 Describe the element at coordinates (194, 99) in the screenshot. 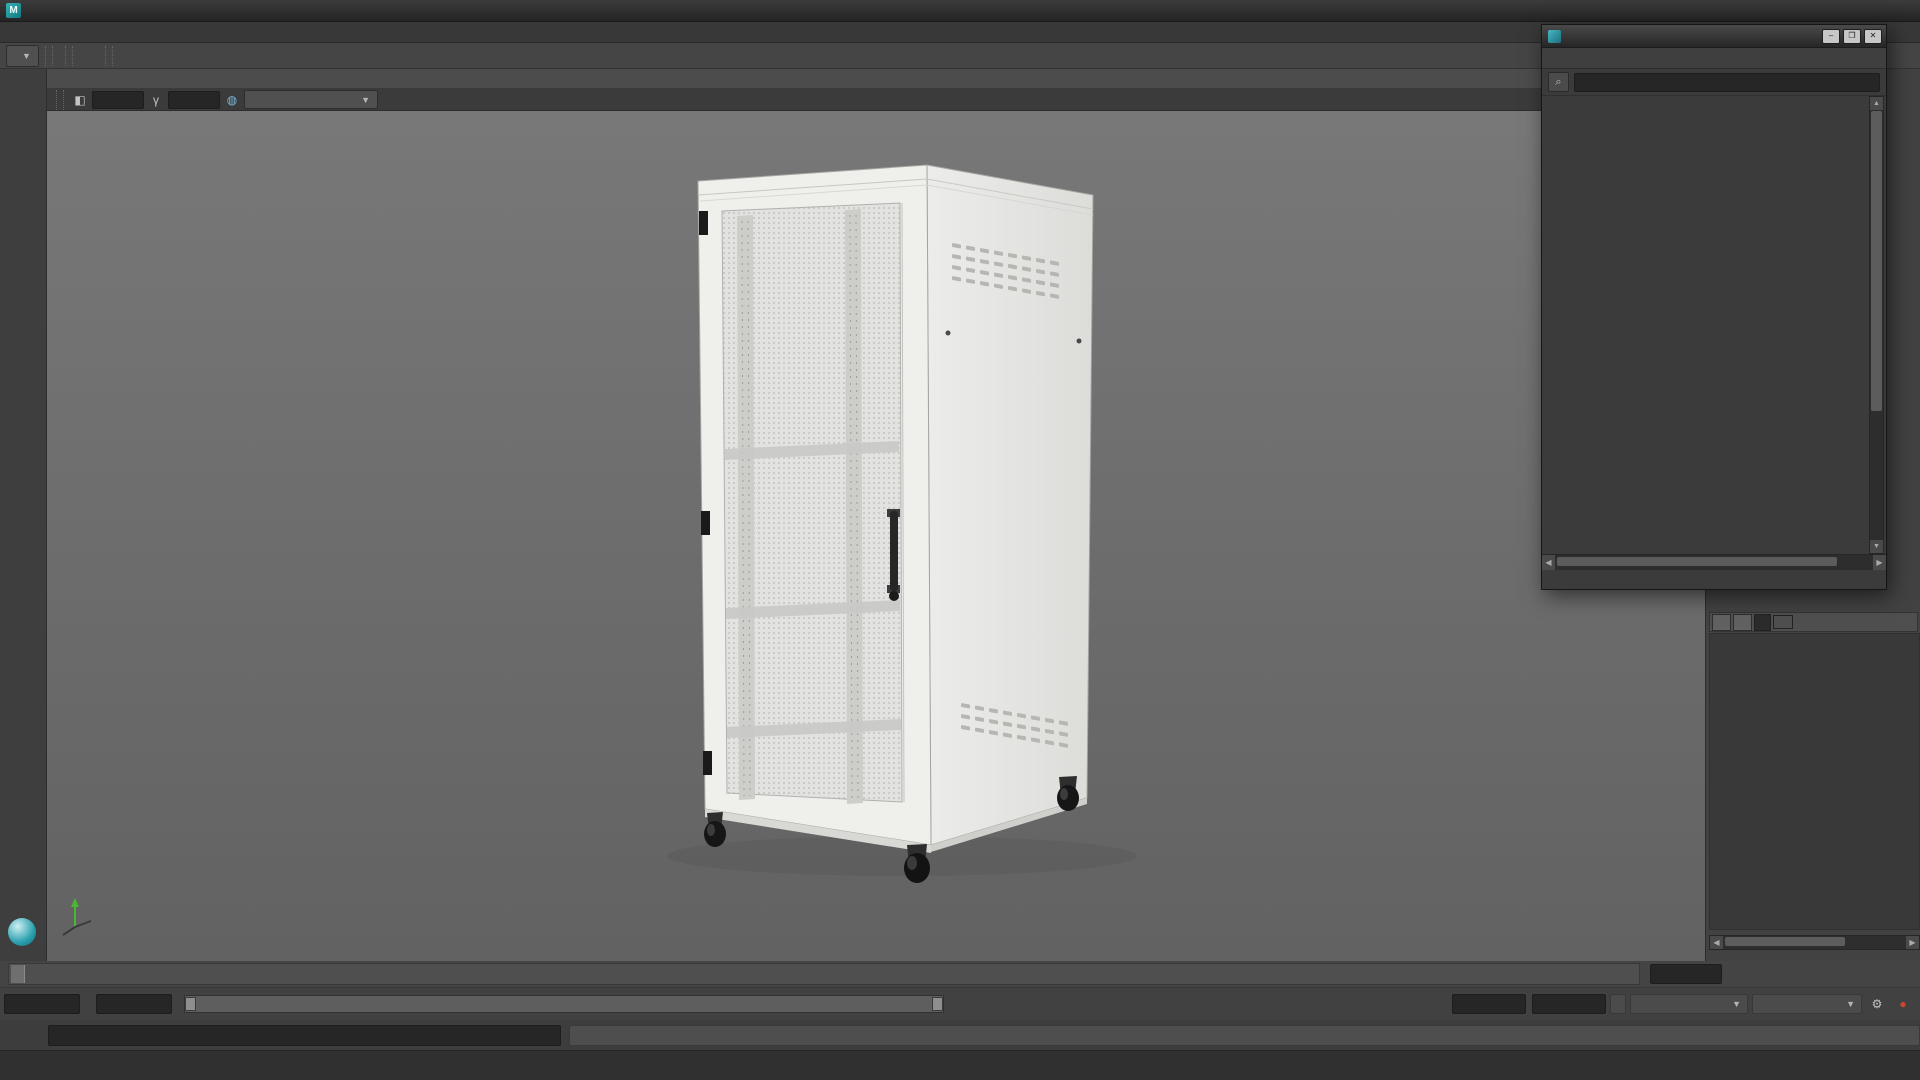

I see `gamma-field` at that location.